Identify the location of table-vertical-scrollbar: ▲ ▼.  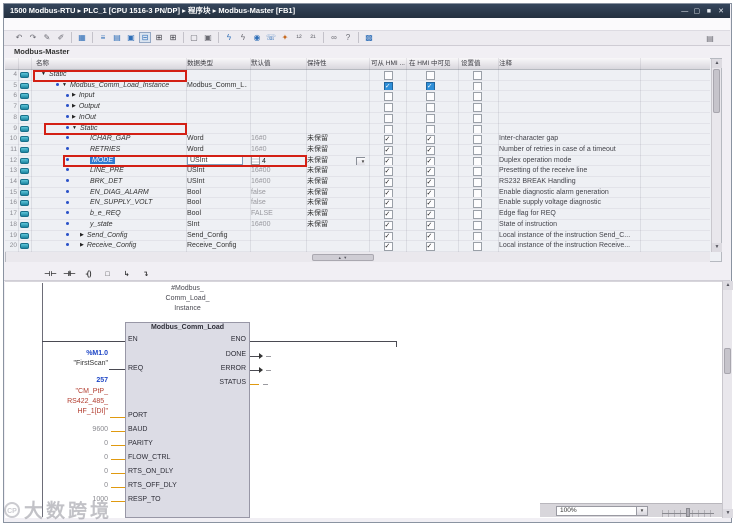
(716, 155).